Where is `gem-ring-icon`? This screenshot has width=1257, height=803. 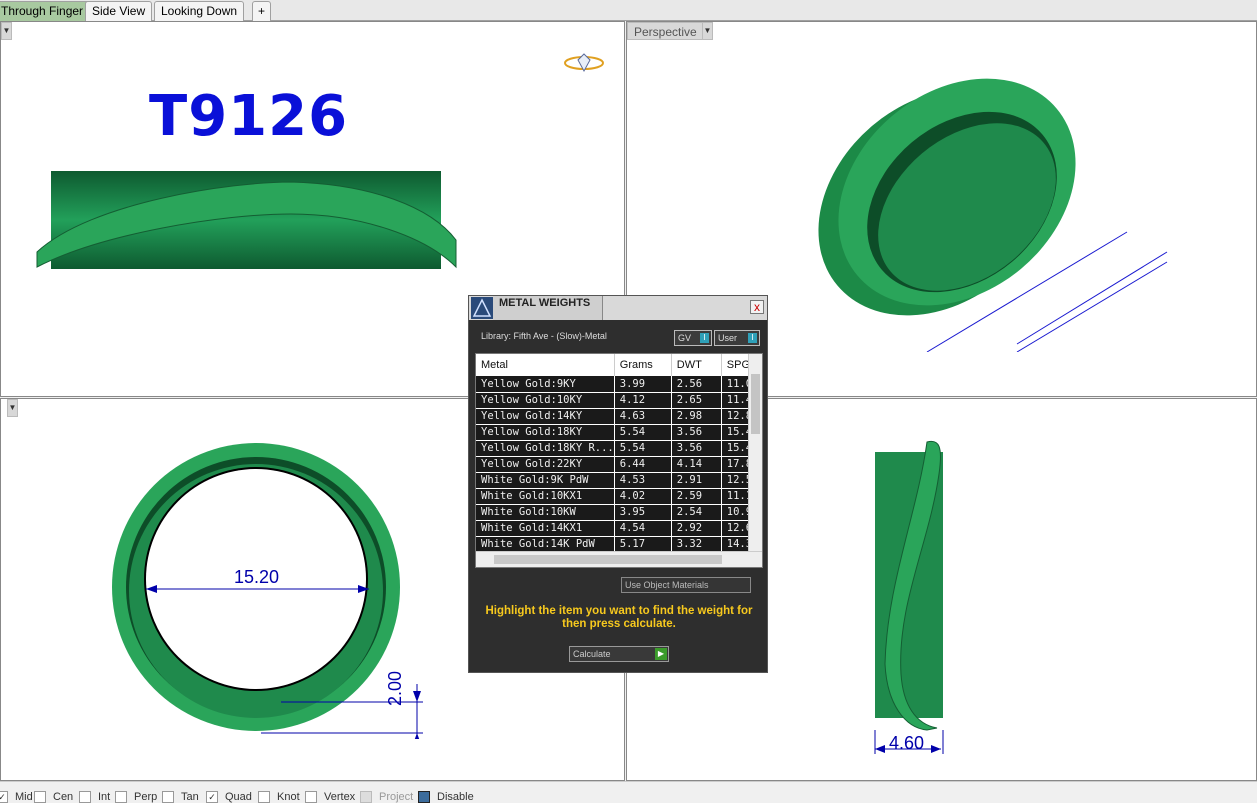 gem-ring-icon is located at coordinates (584, 63).